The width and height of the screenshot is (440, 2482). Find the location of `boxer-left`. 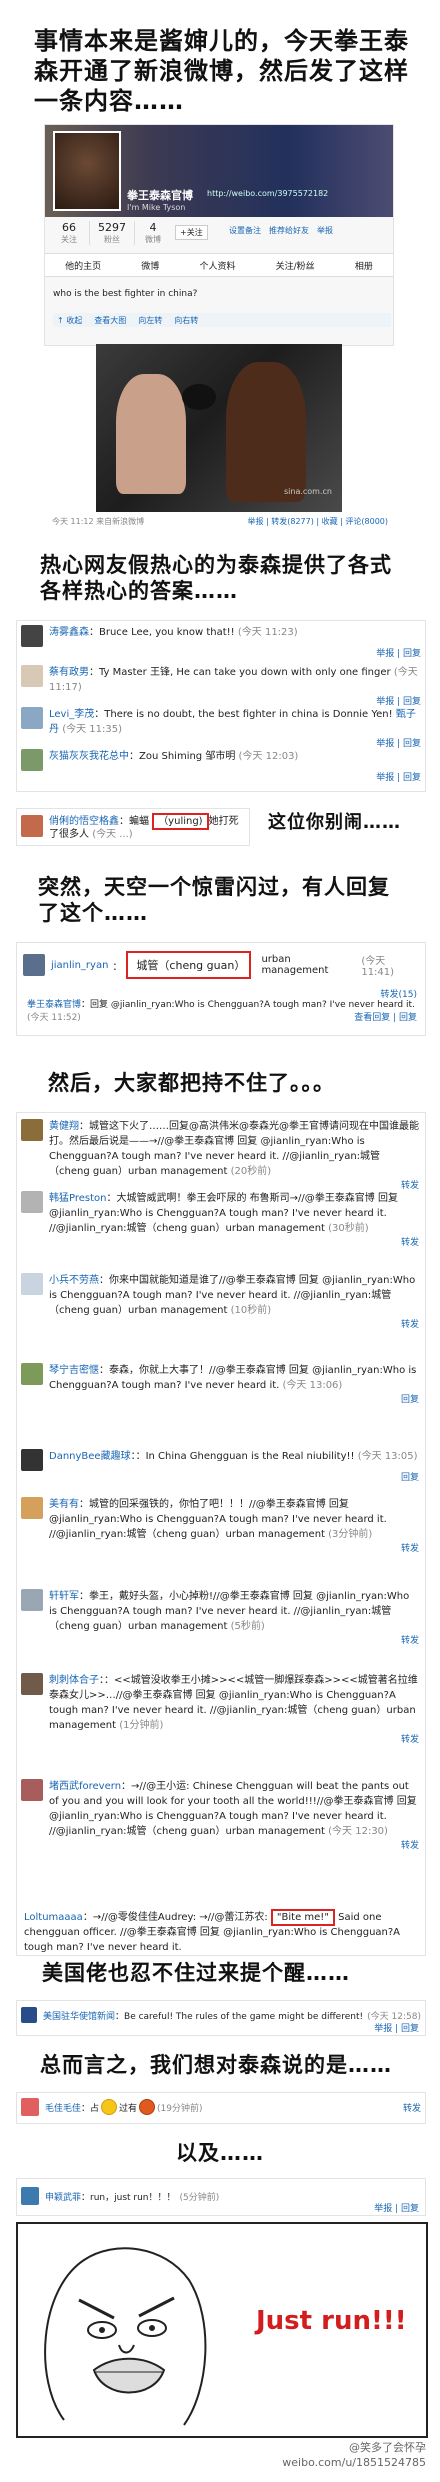

boxer-left is located at coordinates (151, 434).